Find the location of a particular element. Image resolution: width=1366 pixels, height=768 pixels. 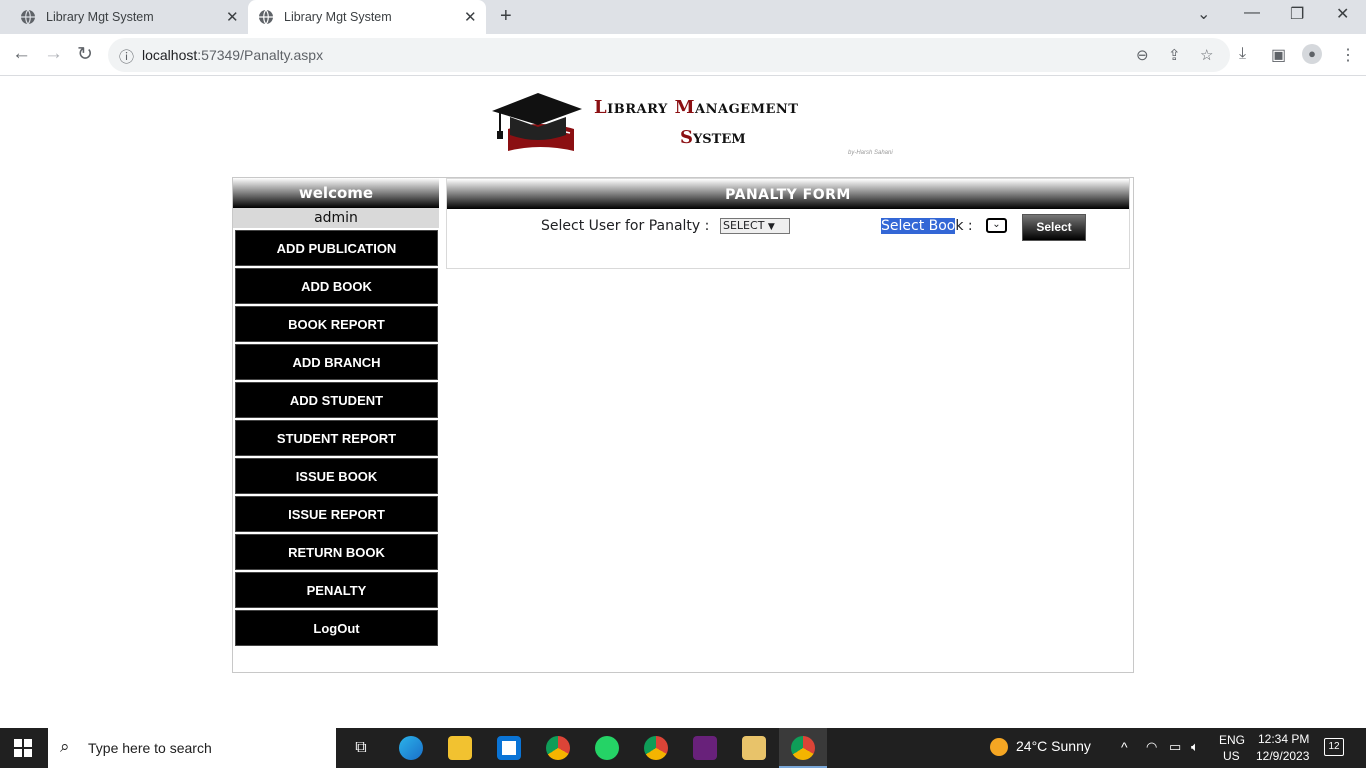

battery-icon: ▭ is located at coordinates (1175, 747).